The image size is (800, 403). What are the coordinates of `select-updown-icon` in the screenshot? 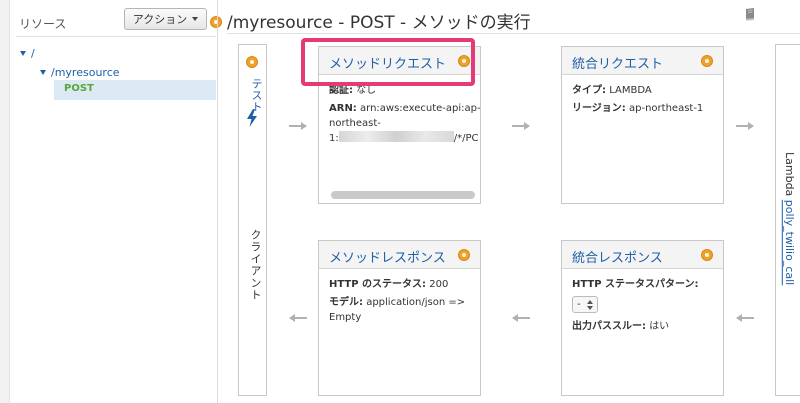 It's located at (589, 304).